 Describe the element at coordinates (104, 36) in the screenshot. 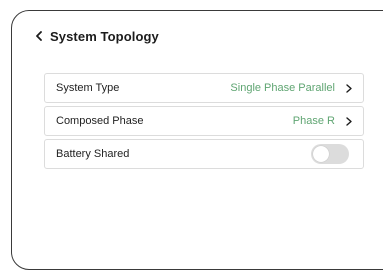

I see `page-title: System Topology` at that location.